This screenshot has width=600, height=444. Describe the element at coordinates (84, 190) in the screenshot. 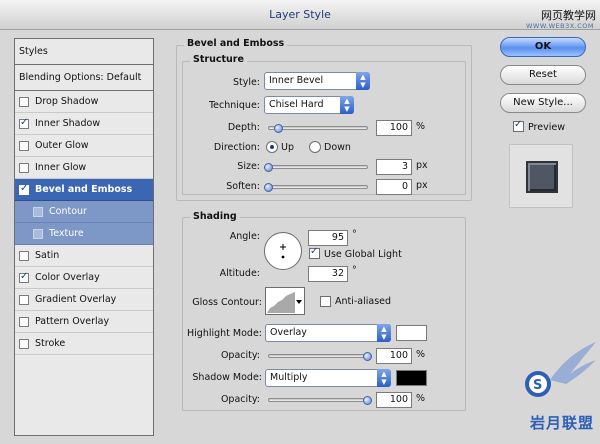

I see `style-item-bevel-and-emboss: Bevel and Emboss` at that location.